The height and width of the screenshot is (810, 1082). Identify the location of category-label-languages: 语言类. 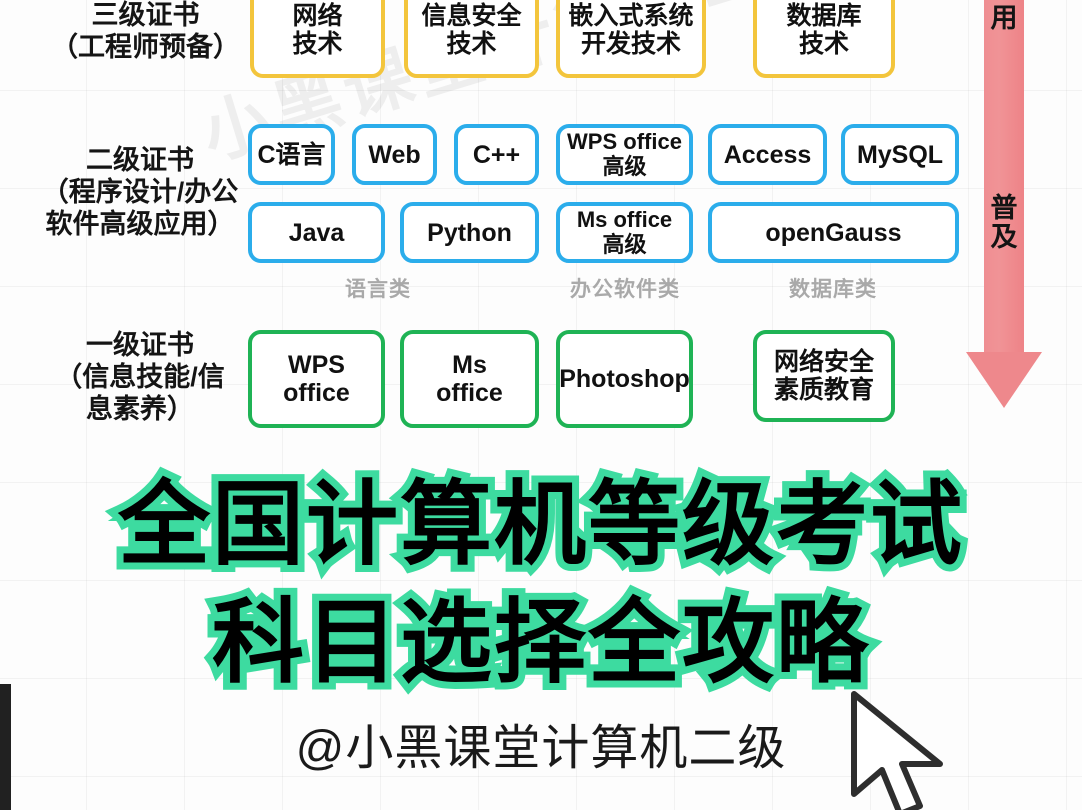
(378, 289).